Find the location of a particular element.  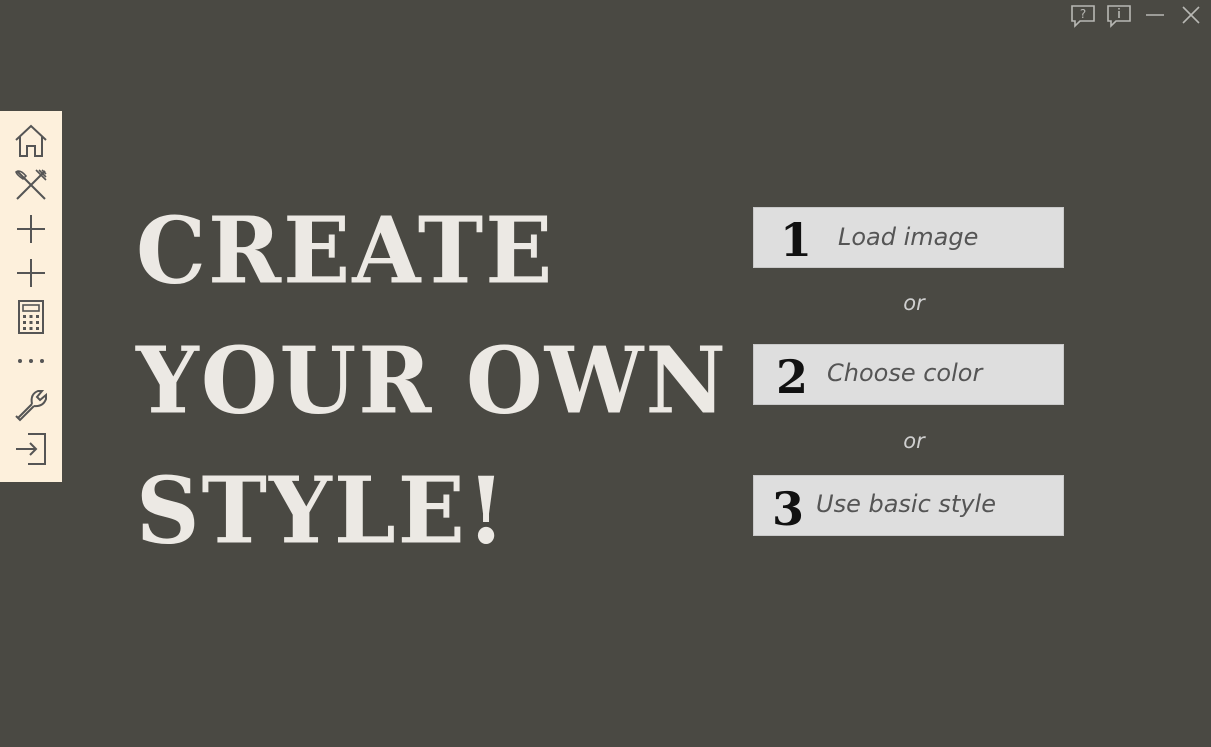

use-basic-style-button: 3 Use basic style is located at coordinates (908, 505).